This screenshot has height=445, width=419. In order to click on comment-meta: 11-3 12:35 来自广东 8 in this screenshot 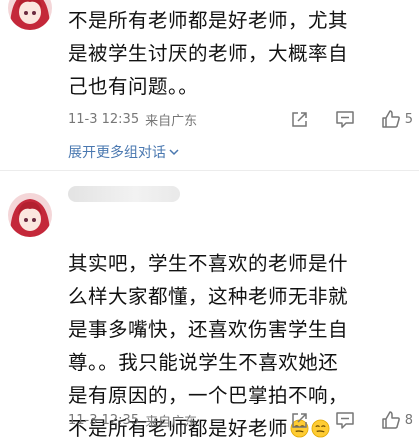, I will do `click(240, 420)`.